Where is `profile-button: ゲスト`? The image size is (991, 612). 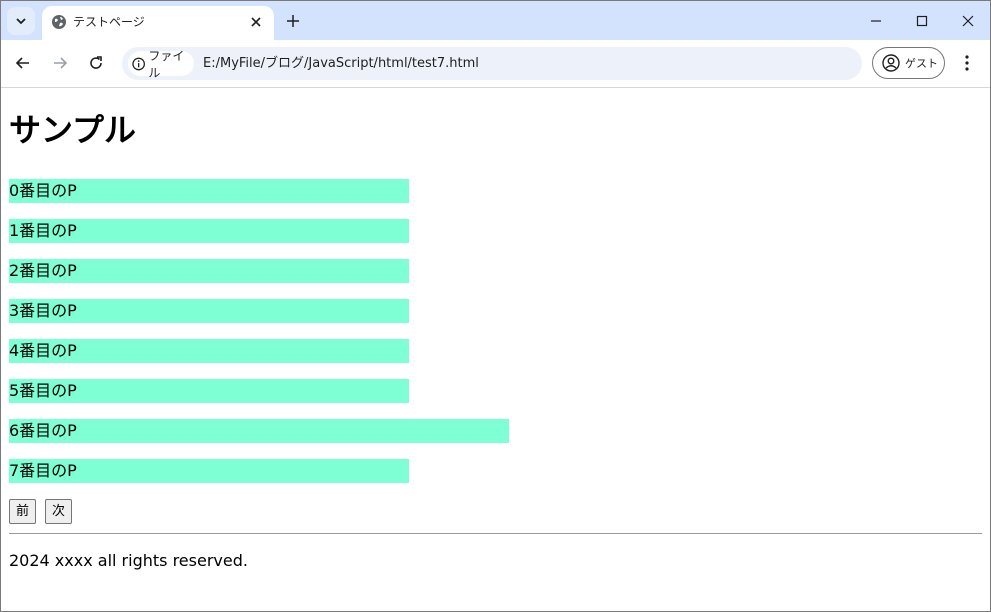 profile-button: ゲスト is located at coordinates (908, 63).